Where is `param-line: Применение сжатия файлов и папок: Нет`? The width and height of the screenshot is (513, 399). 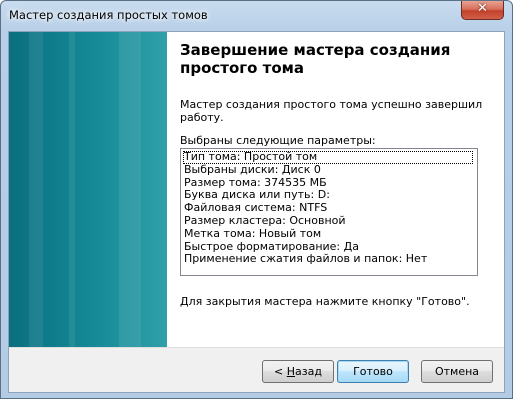
param-line: Применение сжатия файлов и папок: Нет is located at coordinates (306, 259).